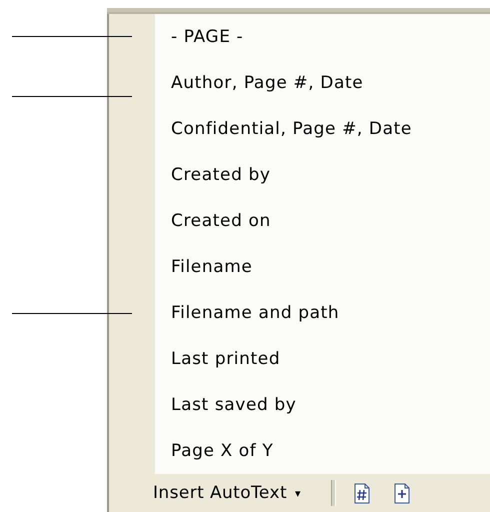  Describe the element at coordinates (362, 493) in the screenshot. I see `page-number-icon` at that location.